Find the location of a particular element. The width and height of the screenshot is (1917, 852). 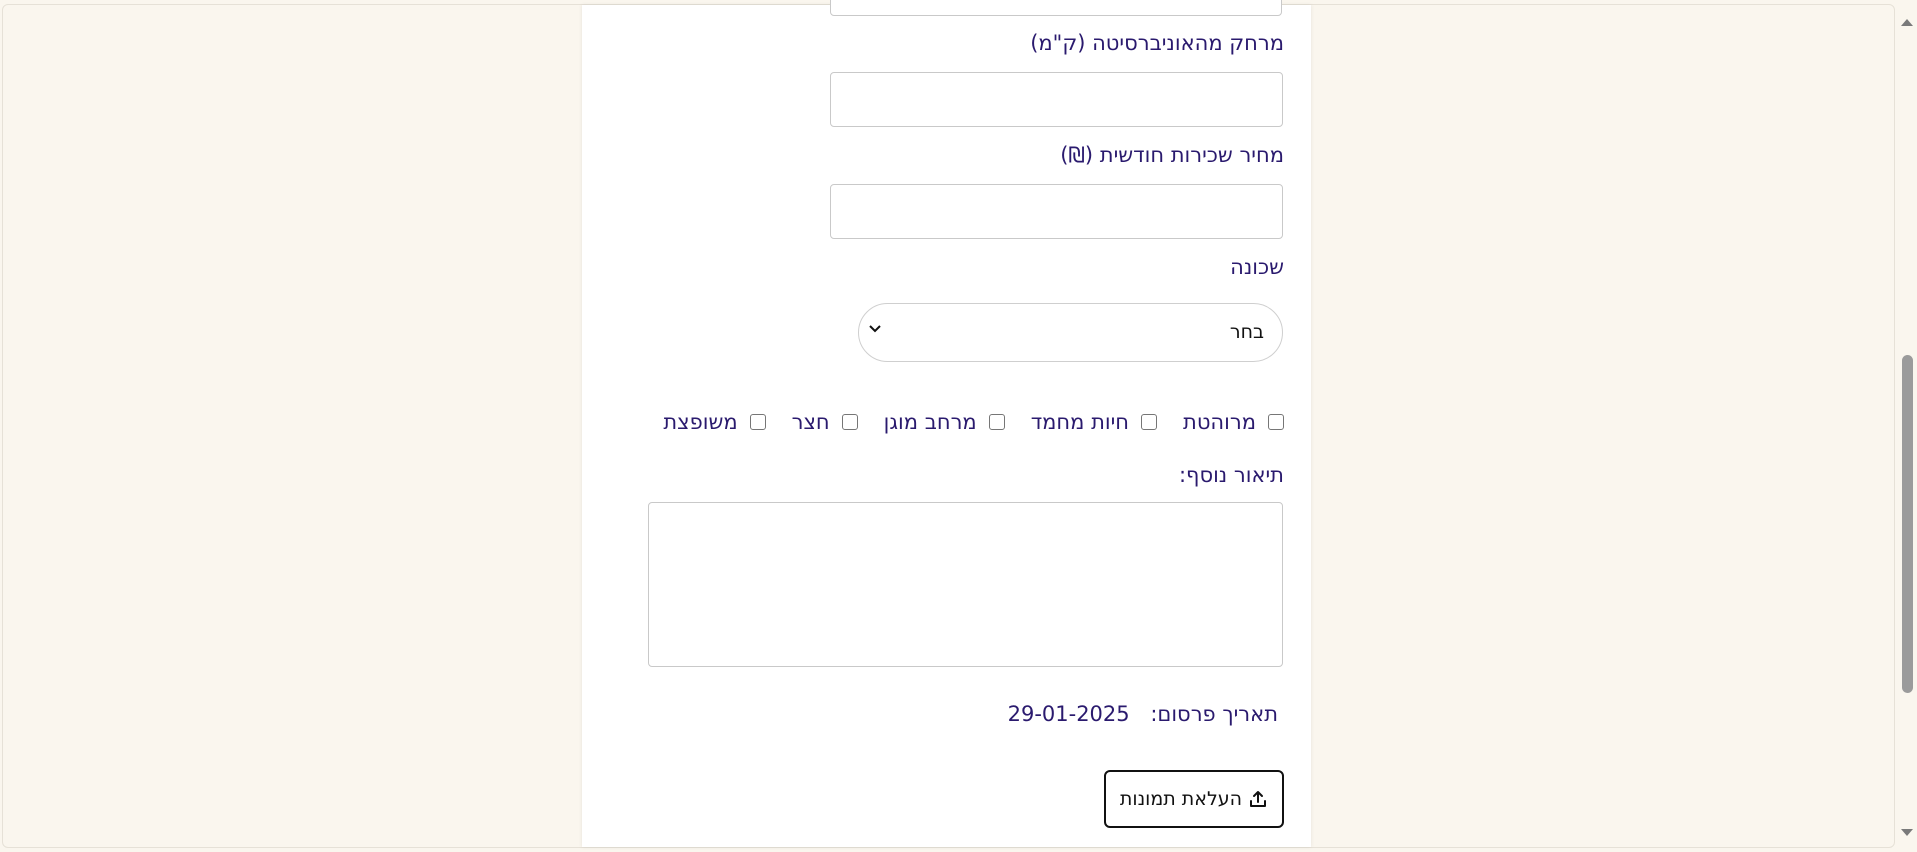

vertical-scrollbar is located at coordinates (1906, 425).